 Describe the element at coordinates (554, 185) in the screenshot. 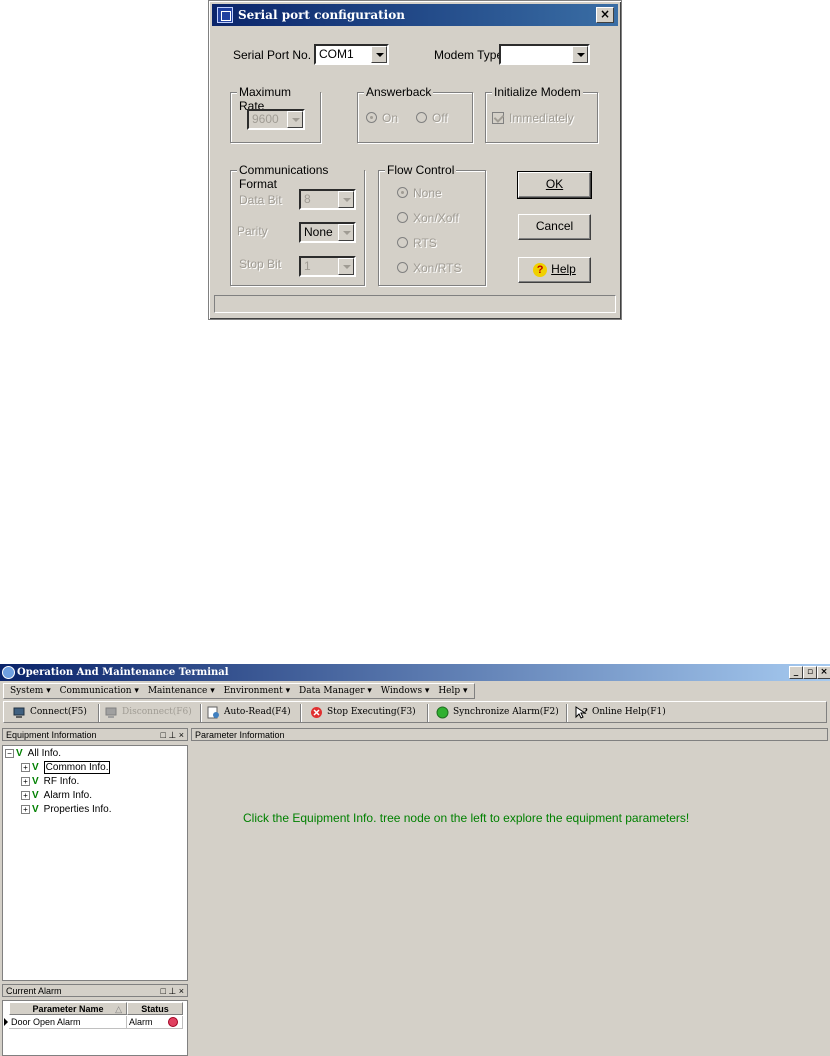

I see `ok-button: OK` at that location.